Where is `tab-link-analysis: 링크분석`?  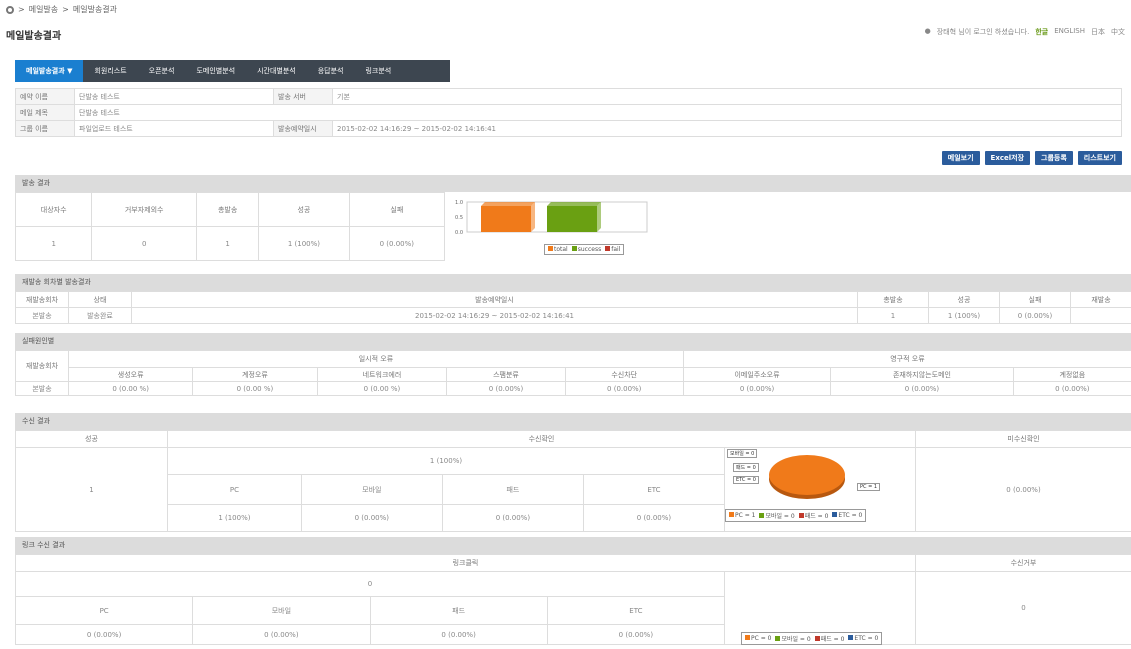
tab-link-analysis: 링크분석 is located at coordinates (378, 71).